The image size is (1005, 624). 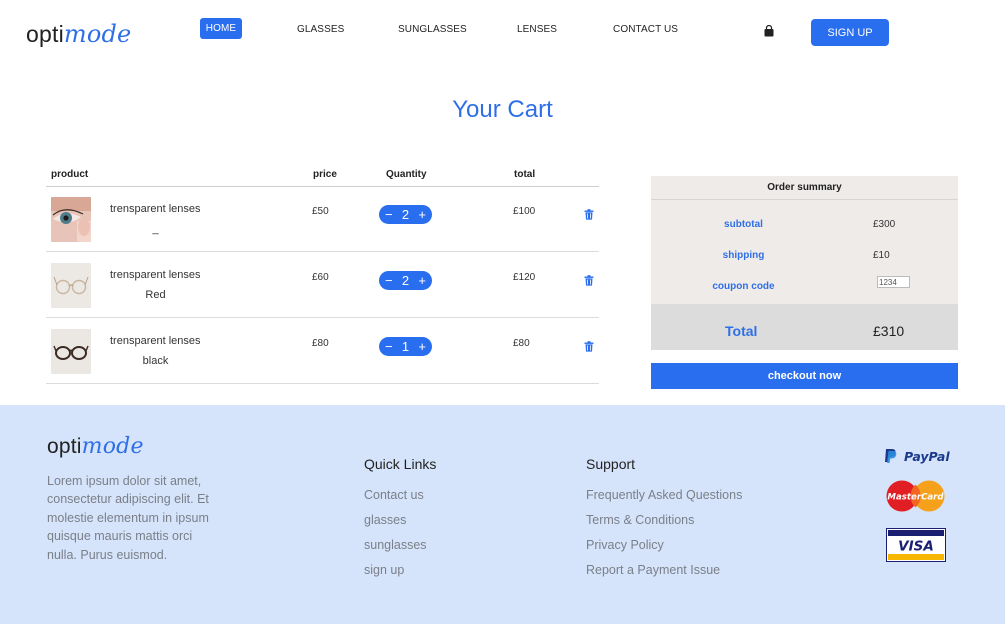 What do you see at coordinates (664, 495) in the screenshot?
I see `footer-link-faq: Frequently Asked Questions` at bounding box center [664, 495].